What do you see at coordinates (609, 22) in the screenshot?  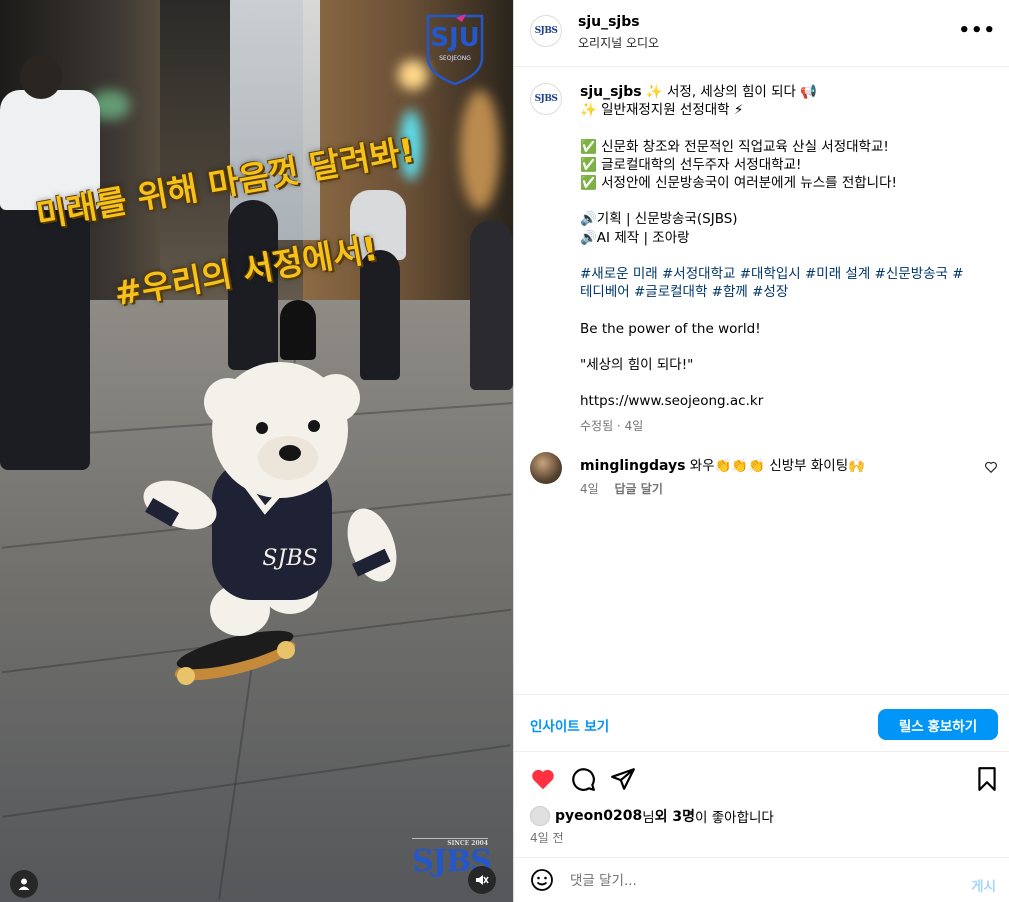 I see `author-username: sju_sjbs` at bounding box center [609, 22].